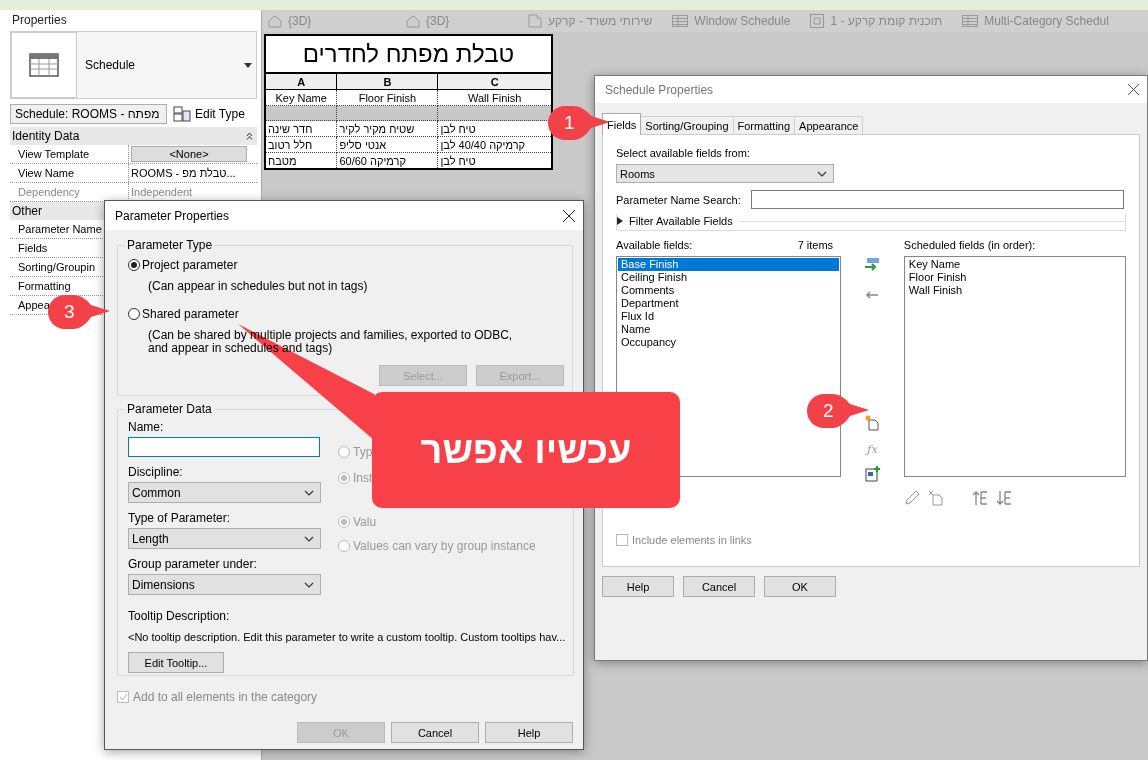 The image size is (1148, 760). What do you see at coordinates (970, 245) in the screenshot?
I see `field-label: Scheduled fields (in order):` at bounding box center [970, 245].